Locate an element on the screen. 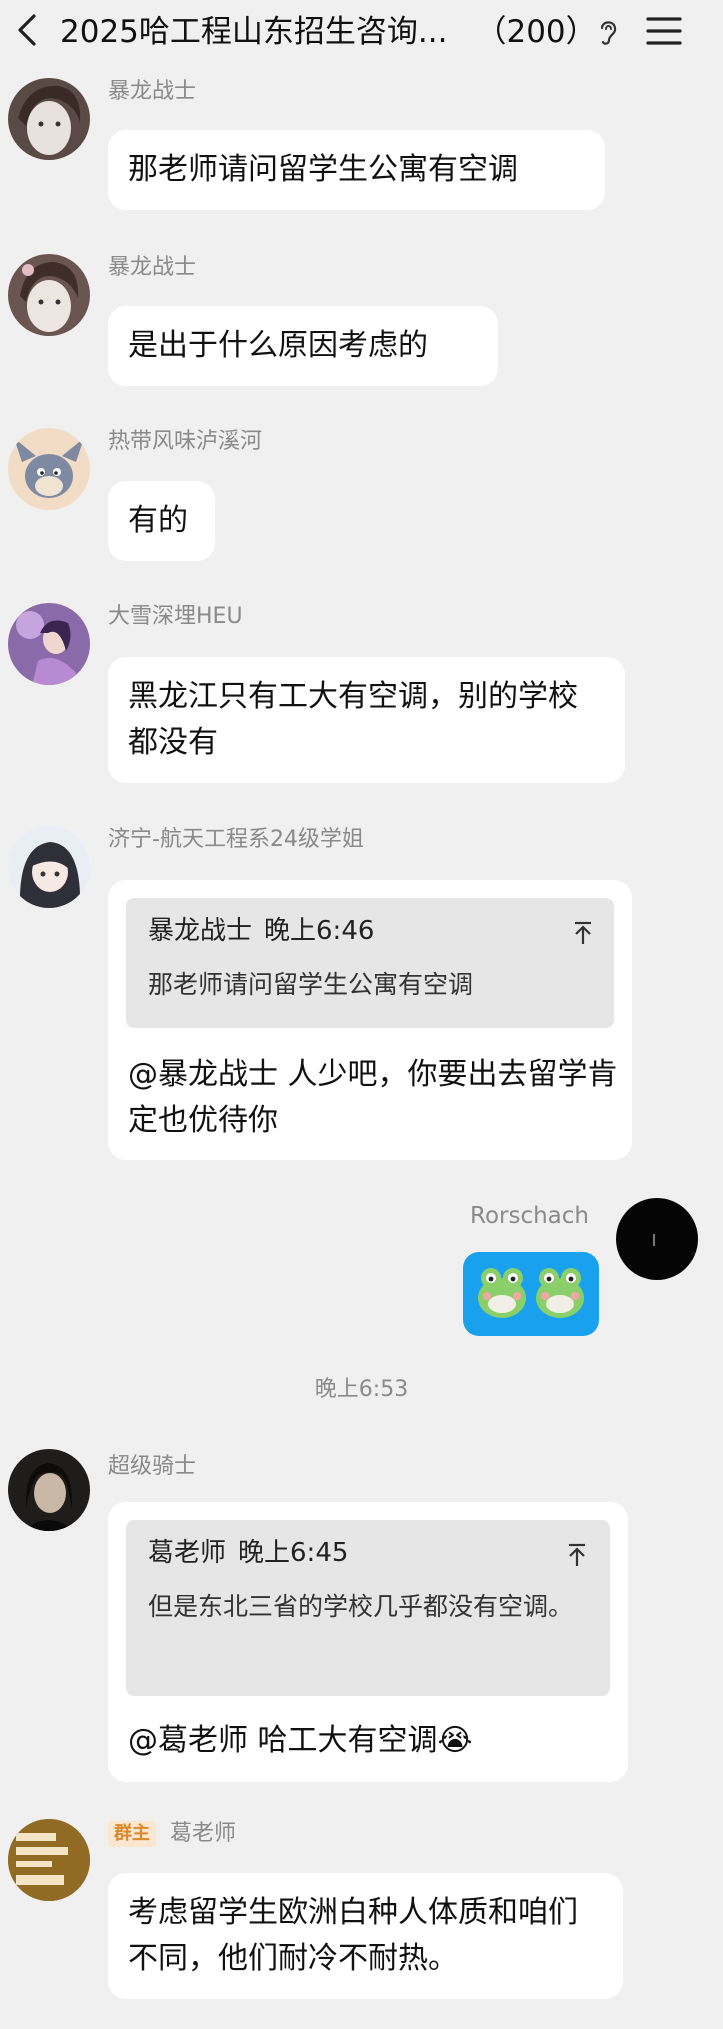 The image size is (723, 2029). chat-header: 2025哈工程山东招生咨询... （200） is located at coordinates (361, 32).